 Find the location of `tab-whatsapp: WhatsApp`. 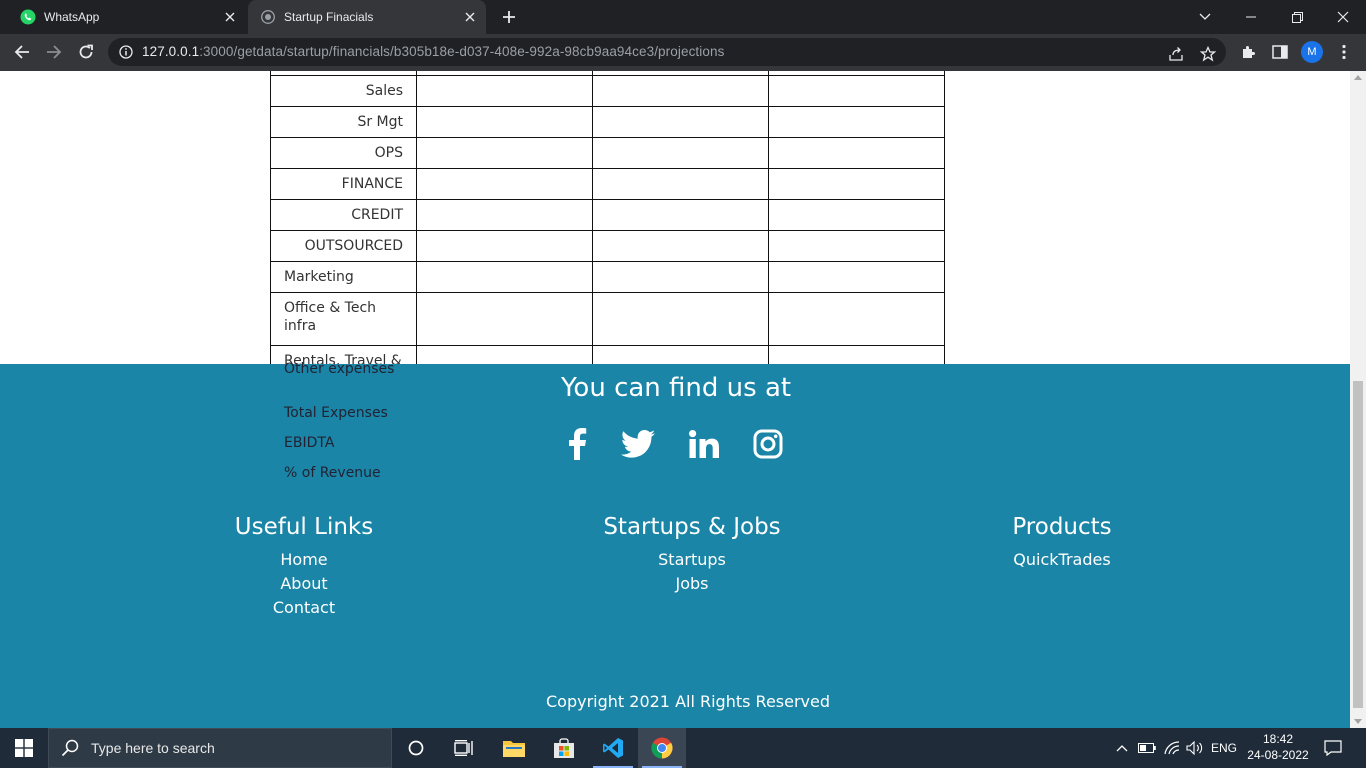

tab-whatsapp: WhatsApp is located at coordinates (127, 17).